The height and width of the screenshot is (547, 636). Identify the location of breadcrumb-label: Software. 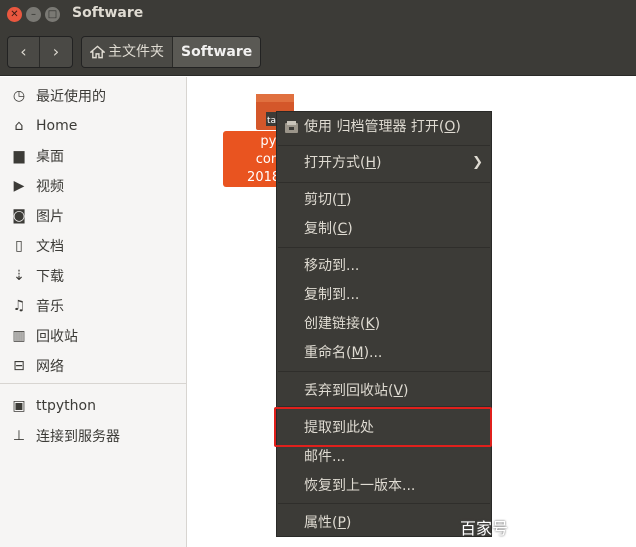
(217, 52).